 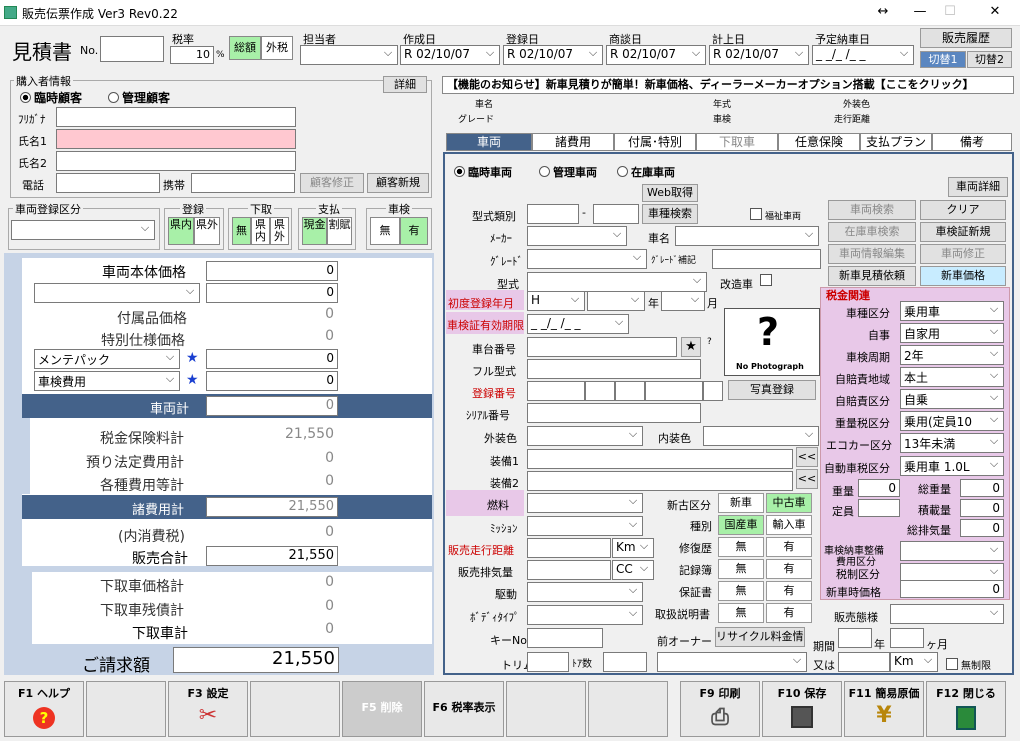 I want to click on used-car-toggle: 中古車, so click(x=789, y=503).